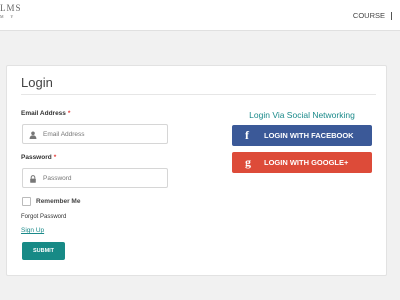  Describe the element at coordinates (306, 162) in the screenshot. I see `google-login-label: LOGIN WITH GOOGLE+` at that location.